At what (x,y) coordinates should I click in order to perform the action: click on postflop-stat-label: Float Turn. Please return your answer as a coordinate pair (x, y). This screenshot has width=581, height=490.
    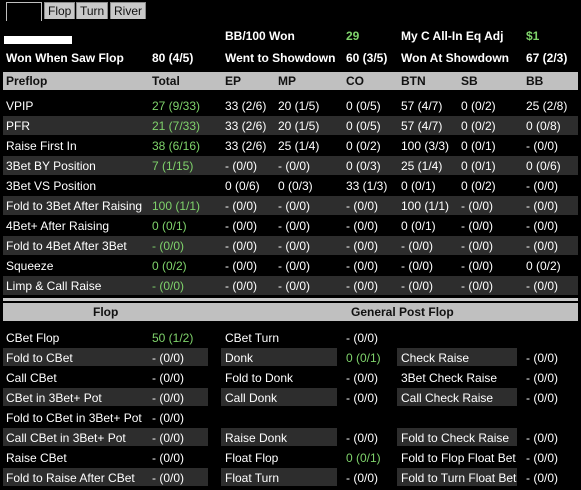
    Looking at the image, I should click on (252, 478).